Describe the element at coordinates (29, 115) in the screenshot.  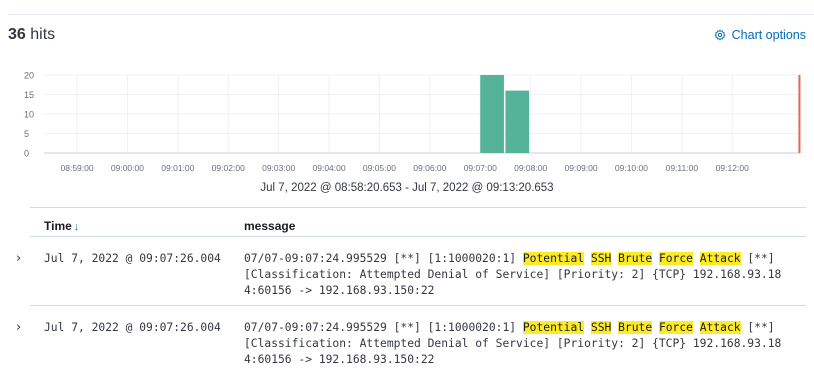
I see `y-tick-label: 10` at that location.